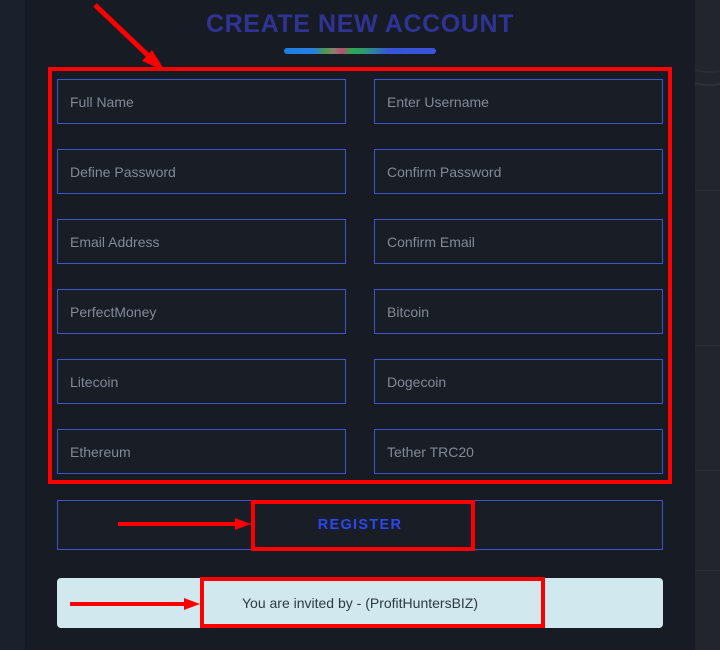  I want to click on register-button: REGISTER, so click(360, 525).